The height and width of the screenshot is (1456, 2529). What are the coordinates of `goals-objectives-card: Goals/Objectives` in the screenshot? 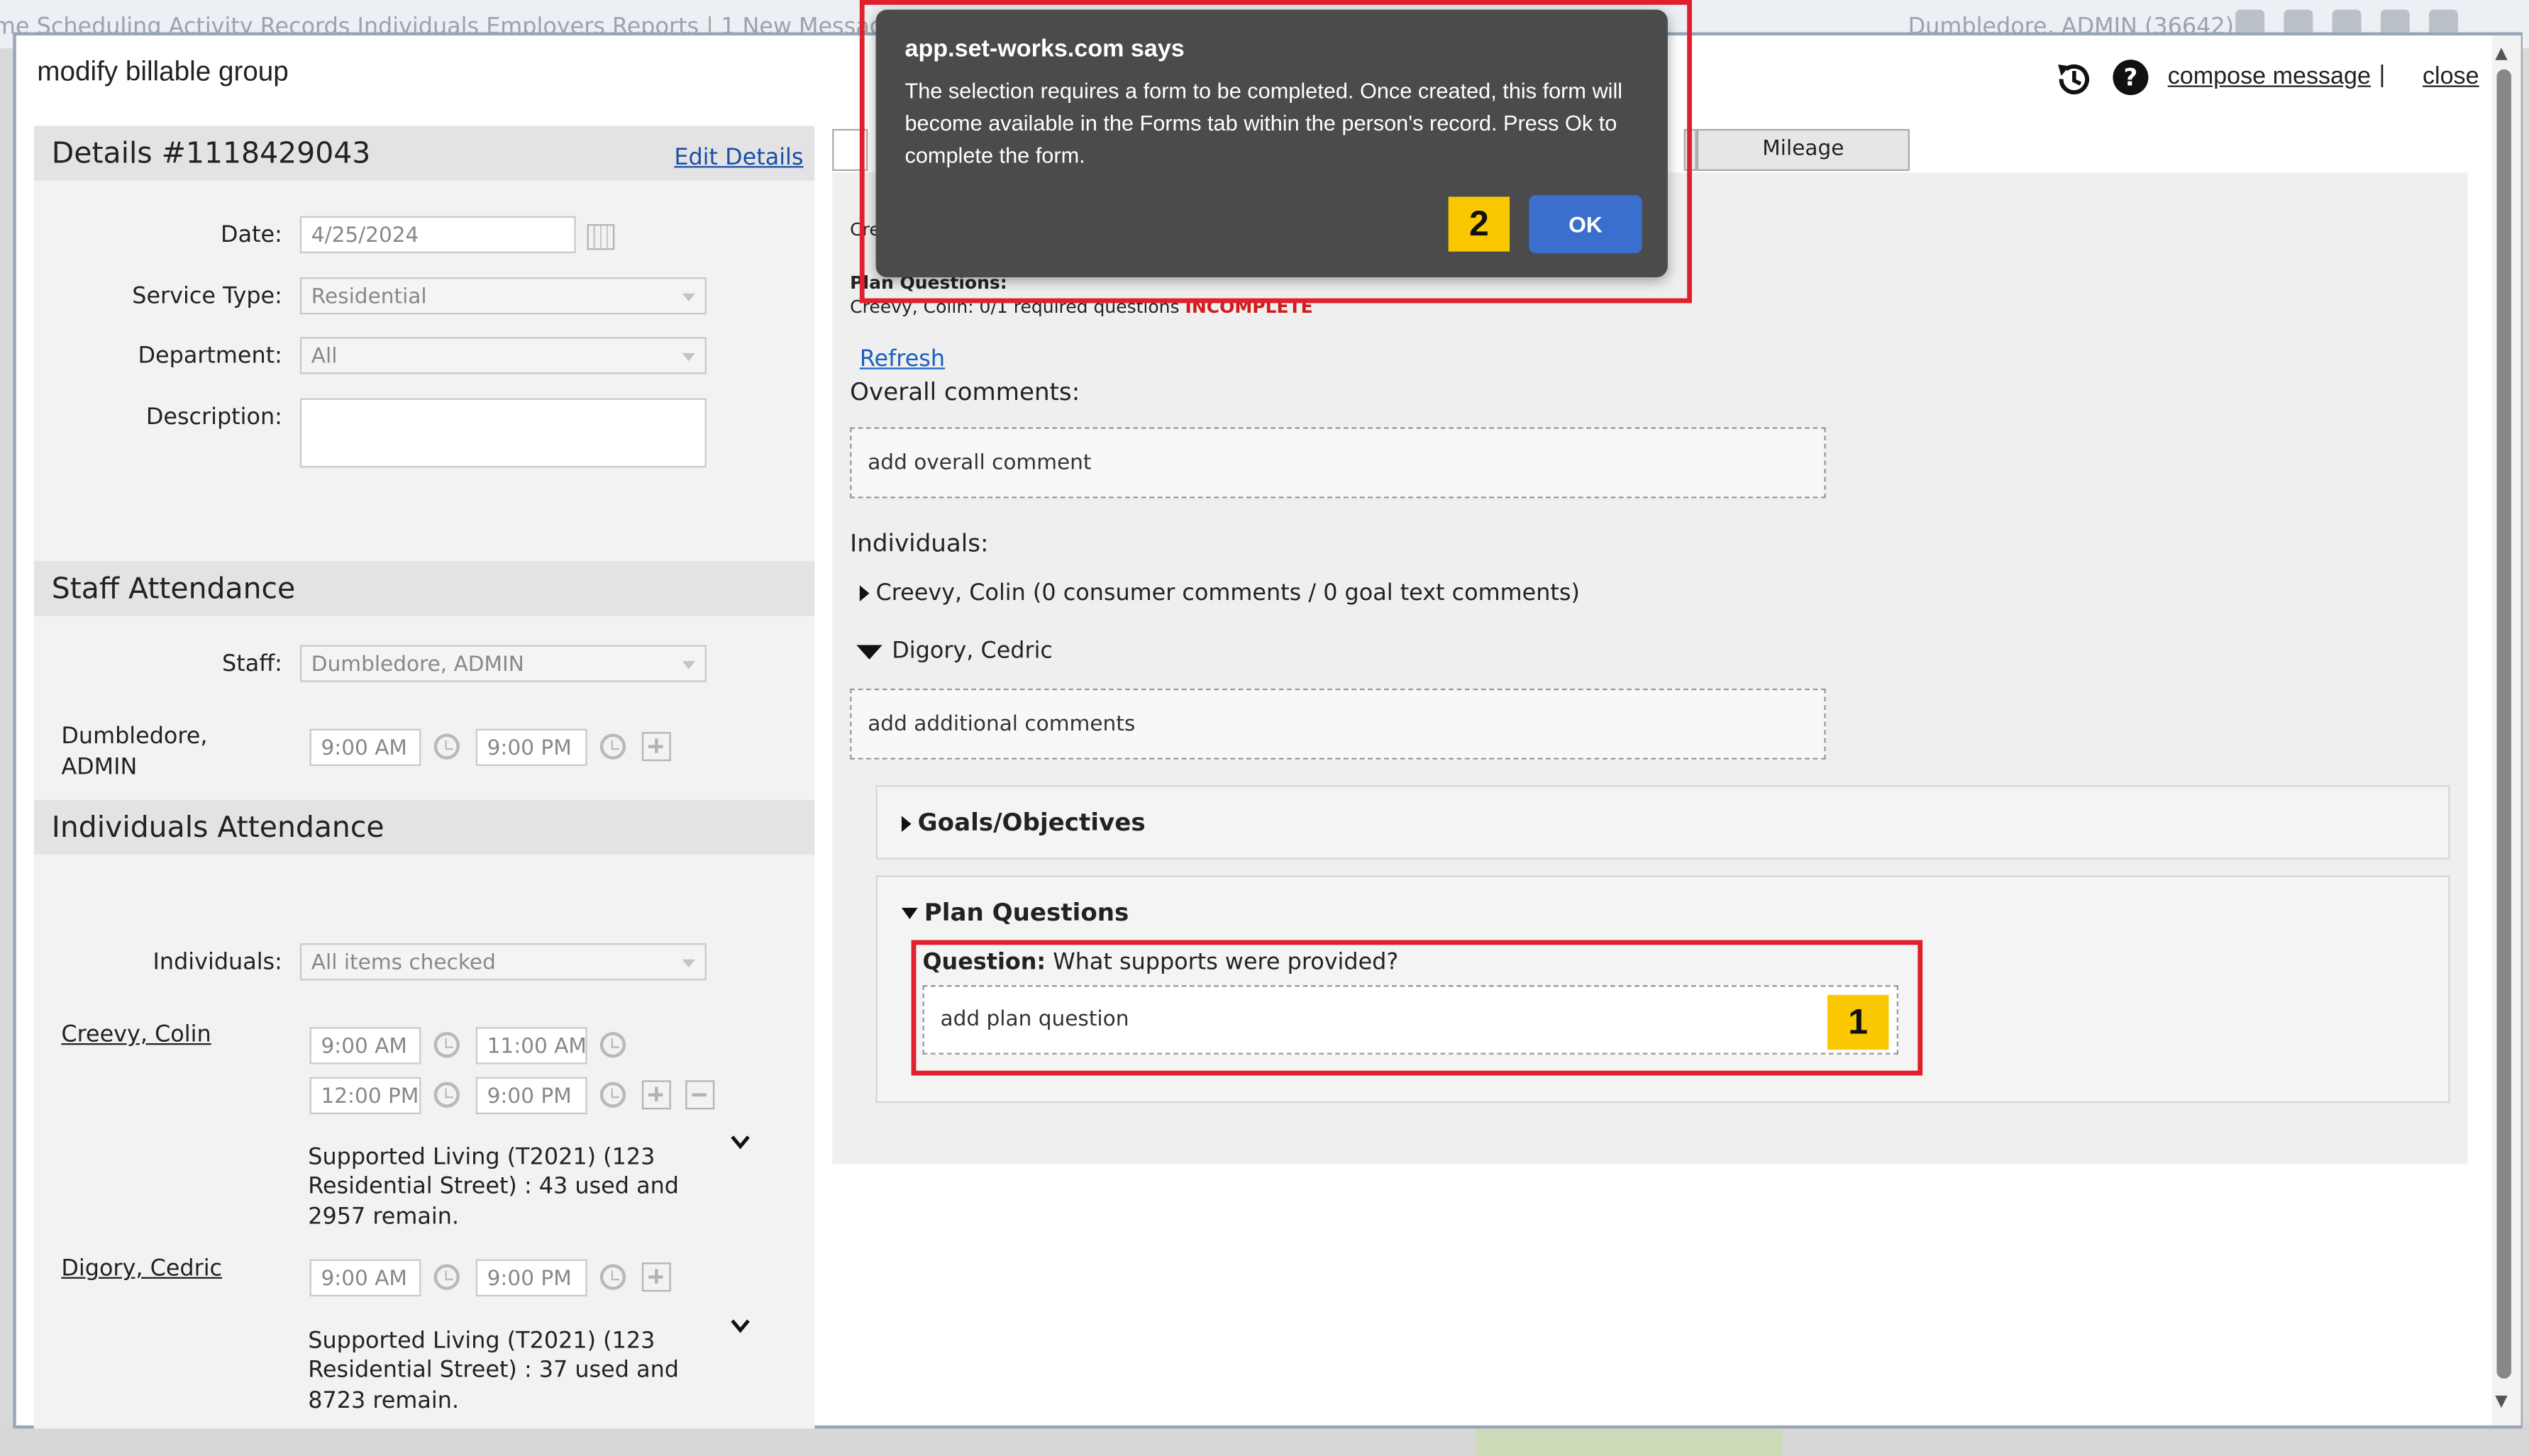 It's located at (1662, 822).